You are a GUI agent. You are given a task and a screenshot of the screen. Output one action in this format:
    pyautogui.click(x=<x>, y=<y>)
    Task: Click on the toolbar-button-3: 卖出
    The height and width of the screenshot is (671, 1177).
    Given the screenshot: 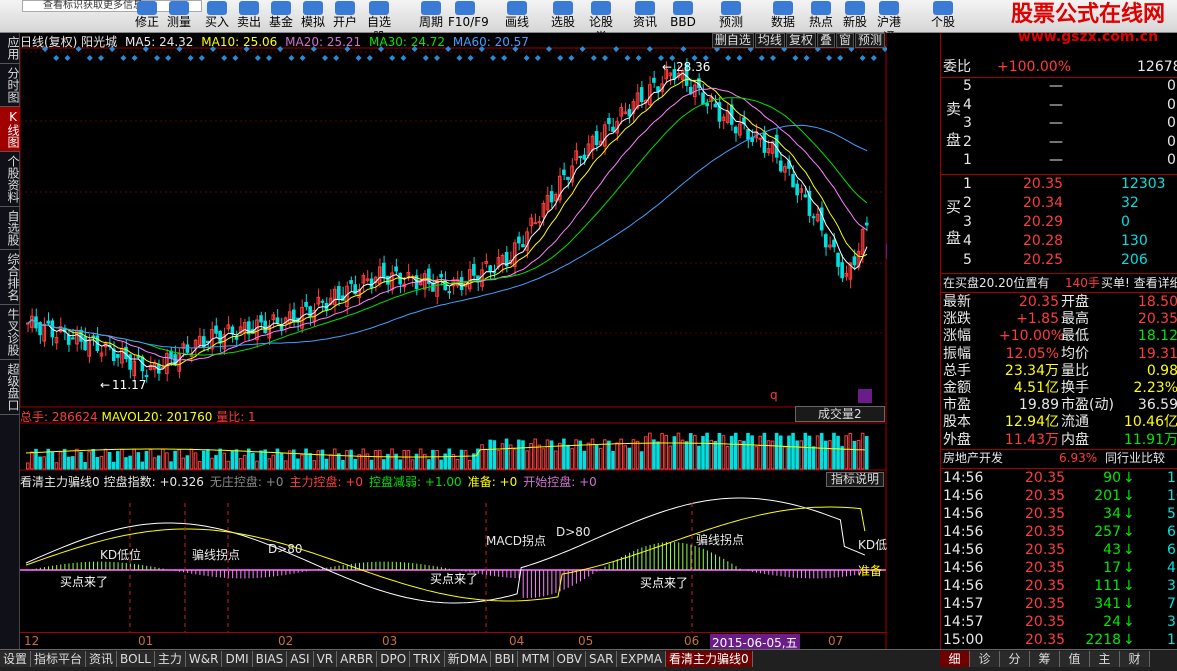 What is the action you would take?
    pyautogui.click(x=249, y=16)
    